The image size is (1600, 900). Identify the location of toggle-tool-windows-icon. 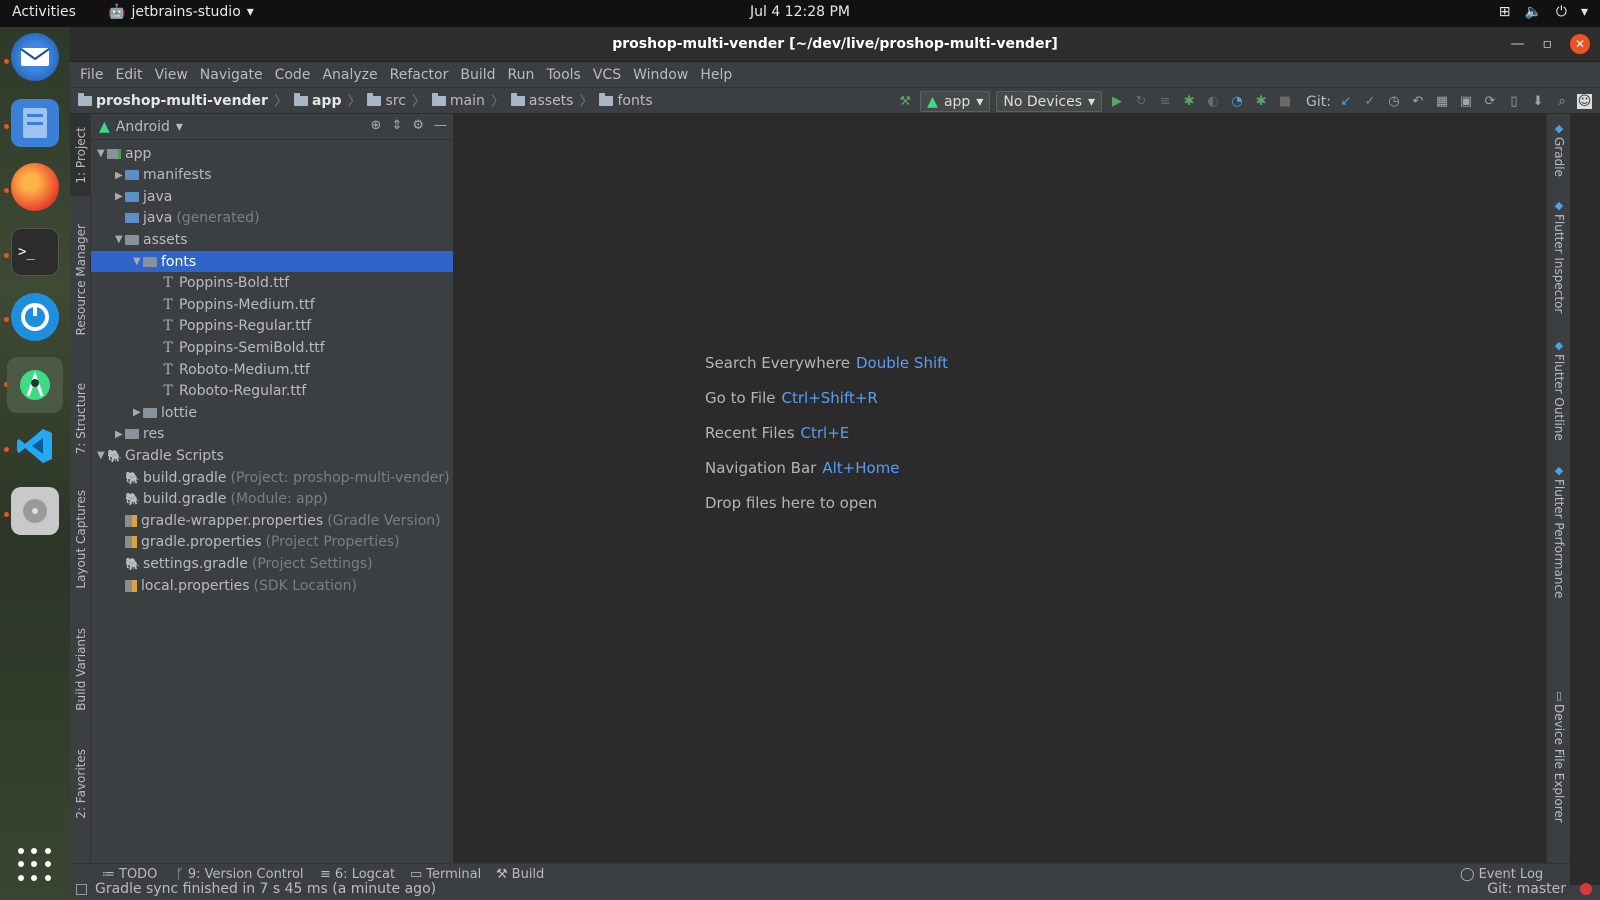
(81, 889).